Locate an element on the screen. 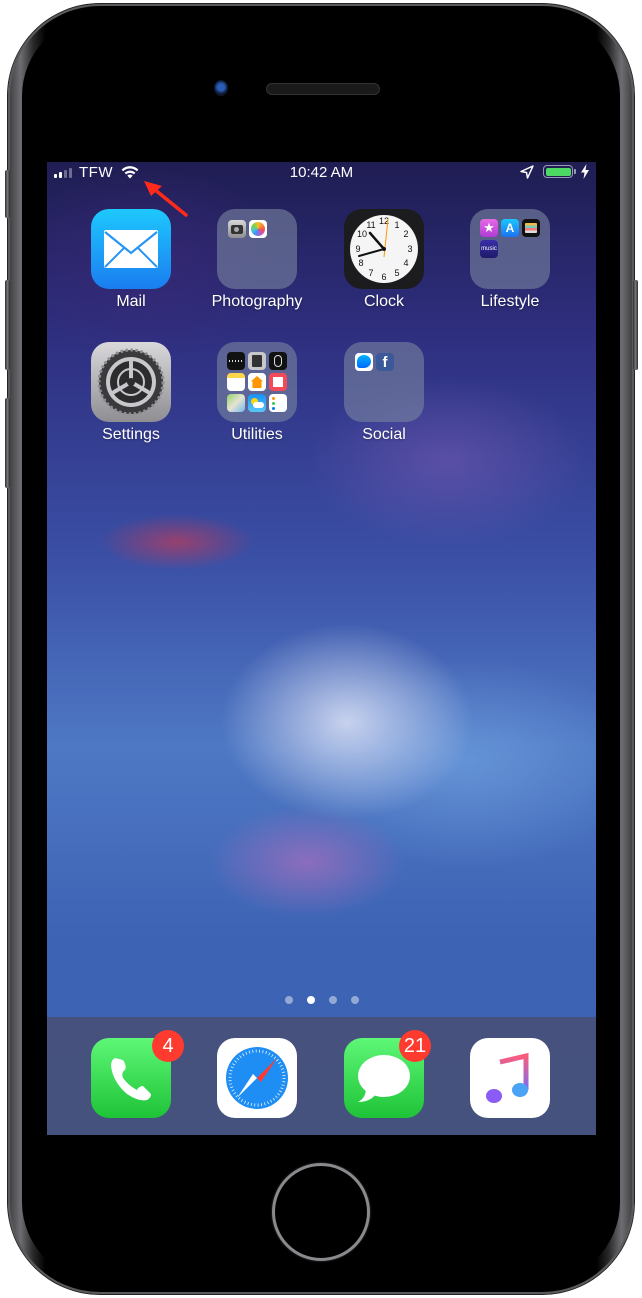 This screenshot has width=642, height=1298. svg-text: 1 is located at coordinates (396, 225).